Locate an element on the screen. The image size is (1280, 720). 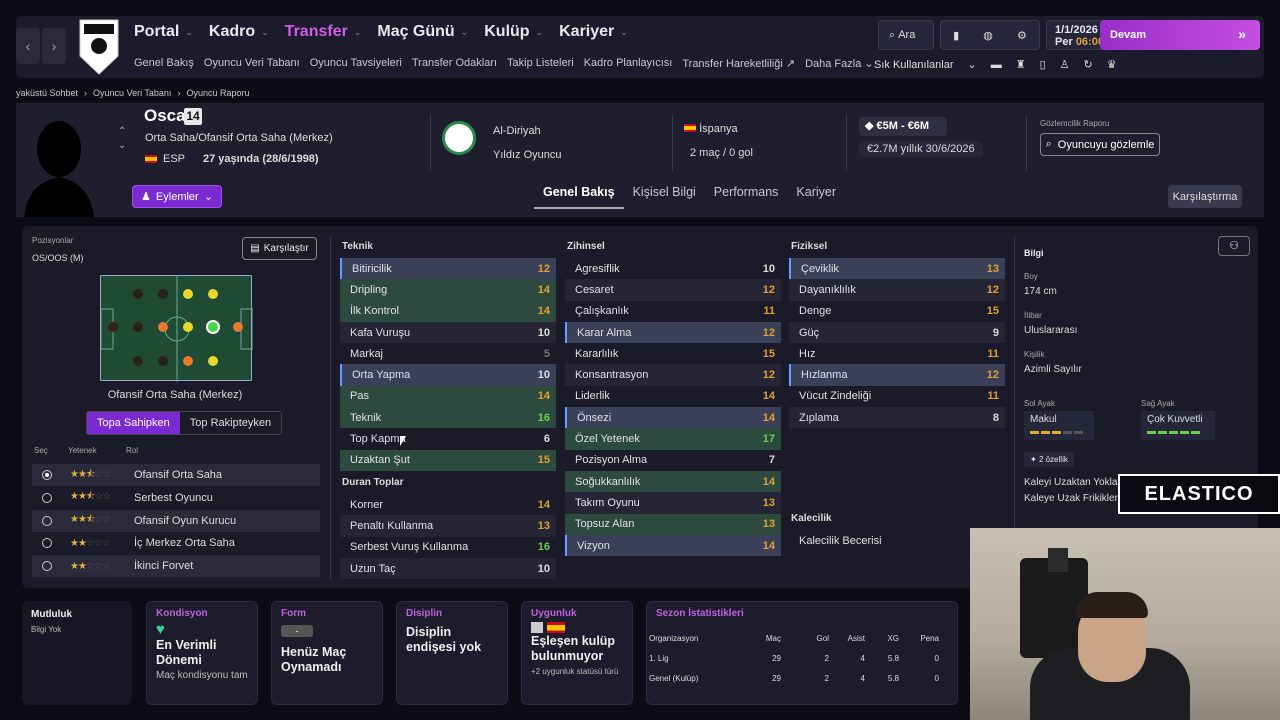
tab-kariyer: Kariyer is located at coordinates (816, 195).